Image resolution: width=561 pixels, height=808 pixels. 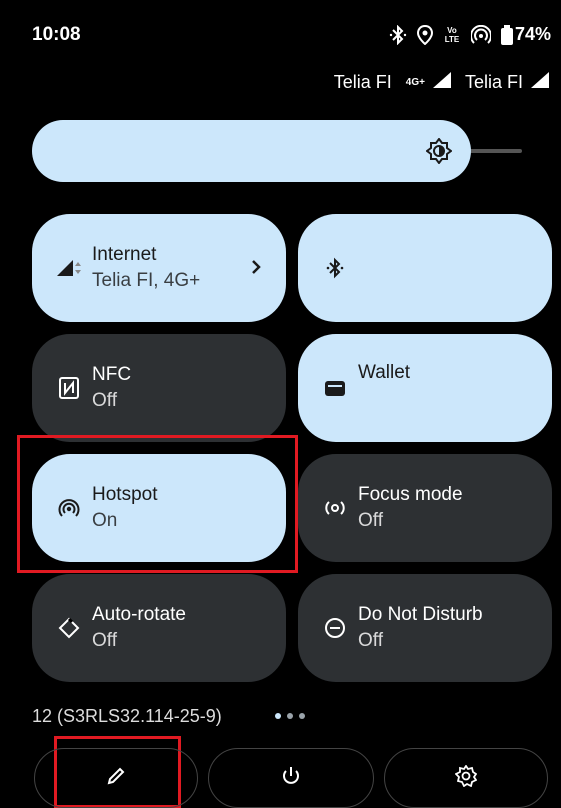 I want to click on tile-focus-mode: Focus mode Off, so click(x=425, y=508).